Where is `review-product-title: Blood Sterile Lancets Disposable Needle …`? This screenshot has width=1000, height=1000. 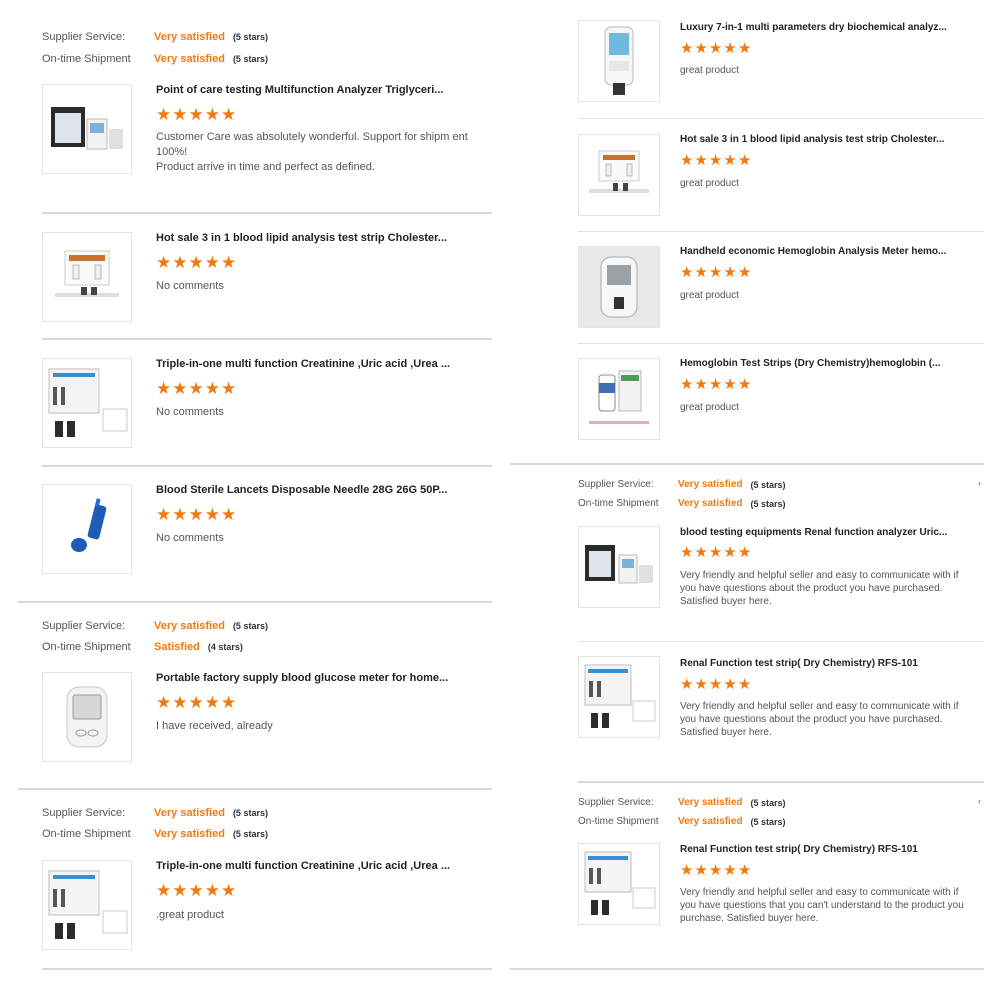 review-product-title: Blood Sterile Lancets Disposable Needle … is located at coordinates (316, 490).